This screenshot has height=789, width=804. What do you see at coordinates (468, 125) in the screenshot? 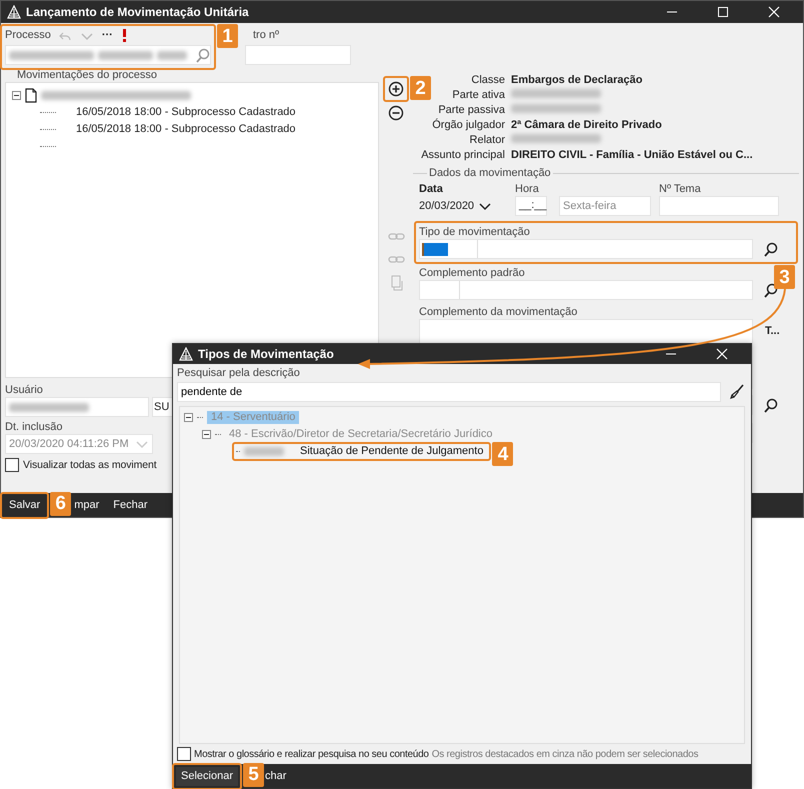
I see `info-label: Órgão julgador` at bounding box center [468, 125].